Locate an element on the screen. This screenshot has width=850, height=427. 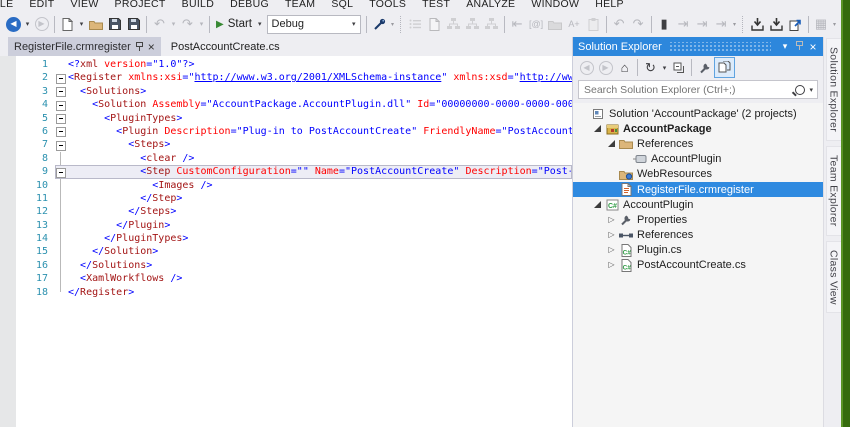
decrease-indent-icon: ⇤ is located at coordinates (517, 24).